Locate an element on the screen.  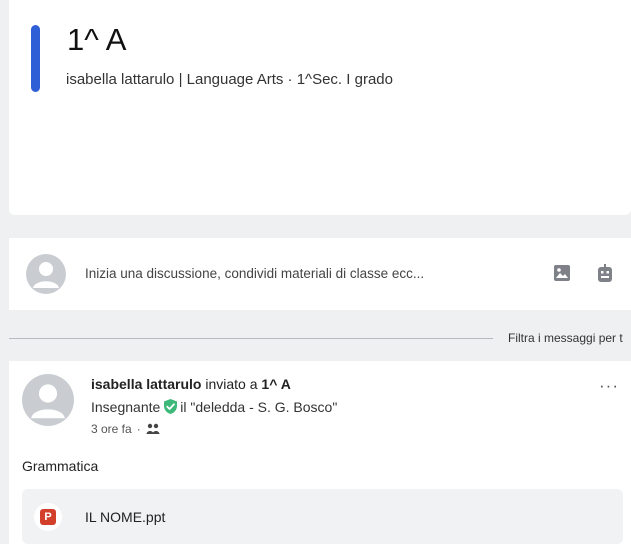
class-accent-bar is located at coordinates (35, 58).